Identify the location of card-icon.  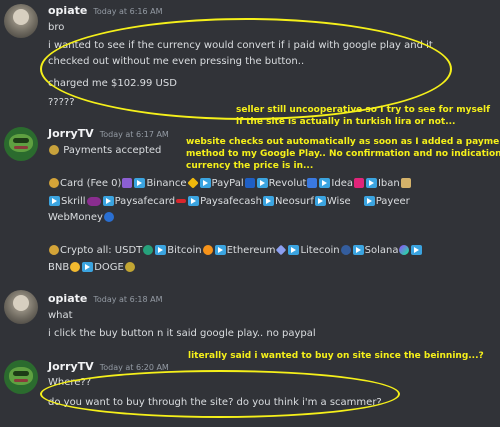
(127, 183).